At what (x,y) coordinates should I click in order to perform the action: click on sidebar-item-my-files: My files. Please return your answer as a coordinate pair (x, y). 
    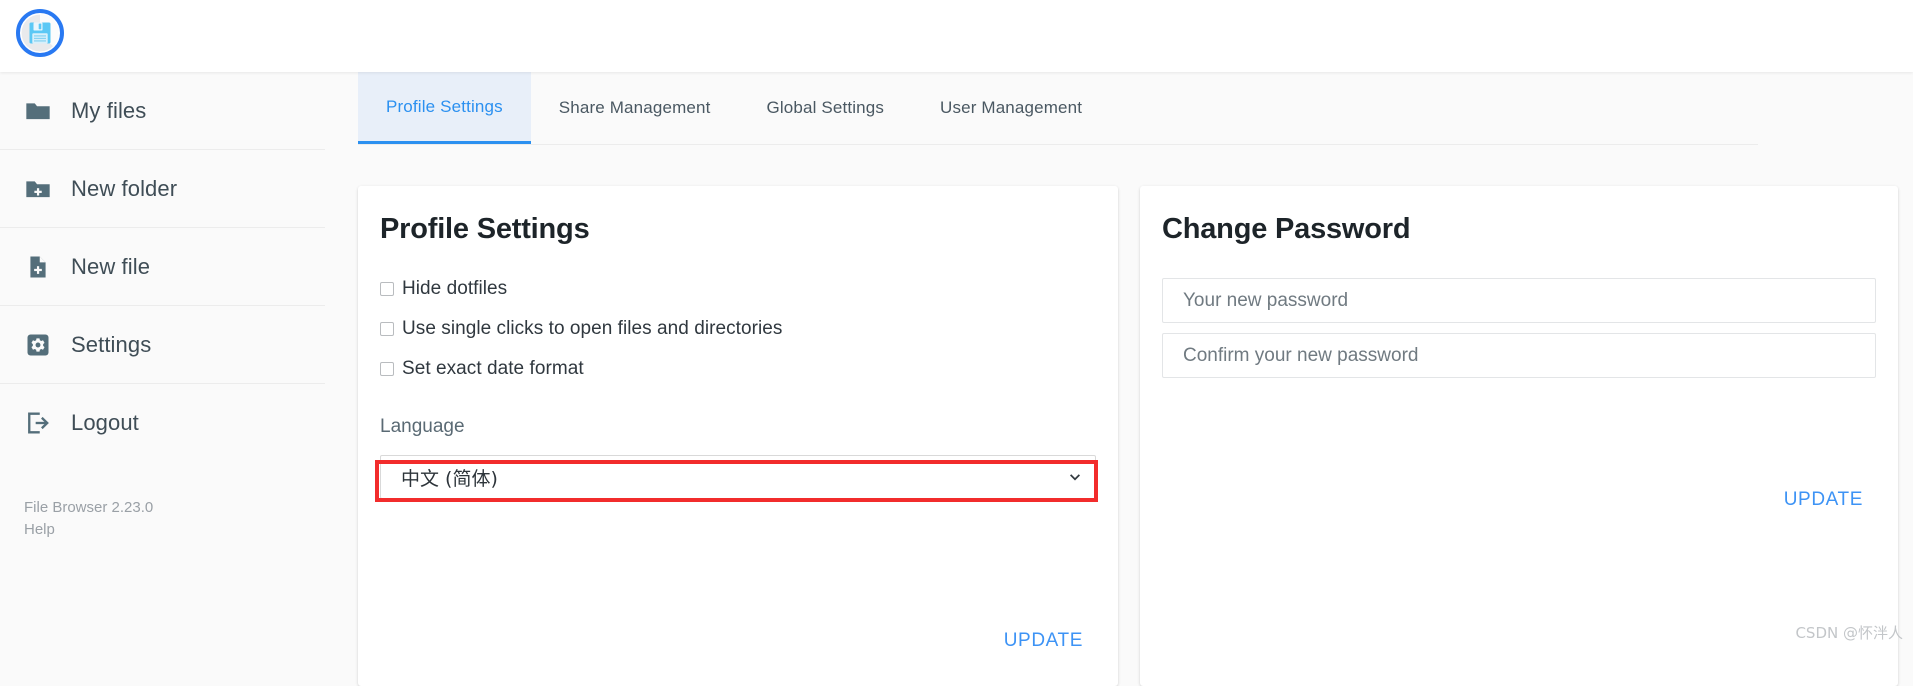
    Looking at the image, I should click on (162, 110).